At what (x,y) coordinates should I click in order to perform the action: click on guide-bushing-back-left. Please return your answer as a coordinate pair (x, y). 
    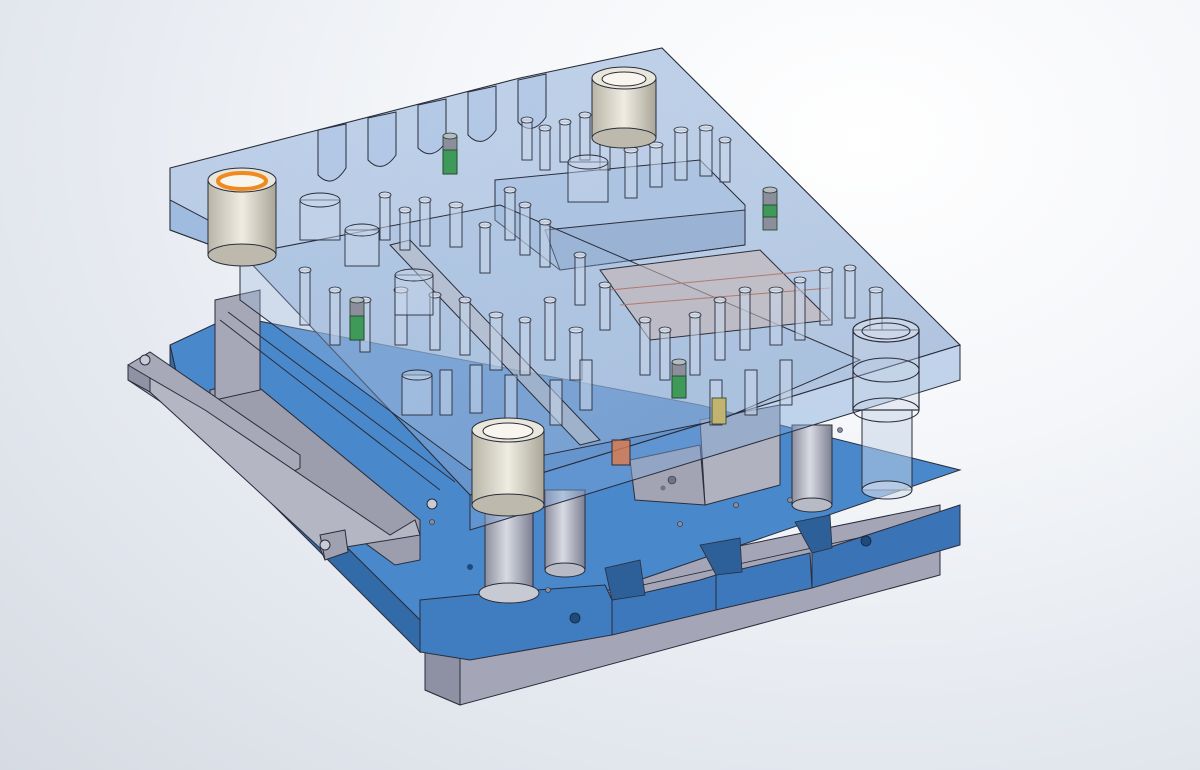
    Looking at the image, I should click on (242, 217).